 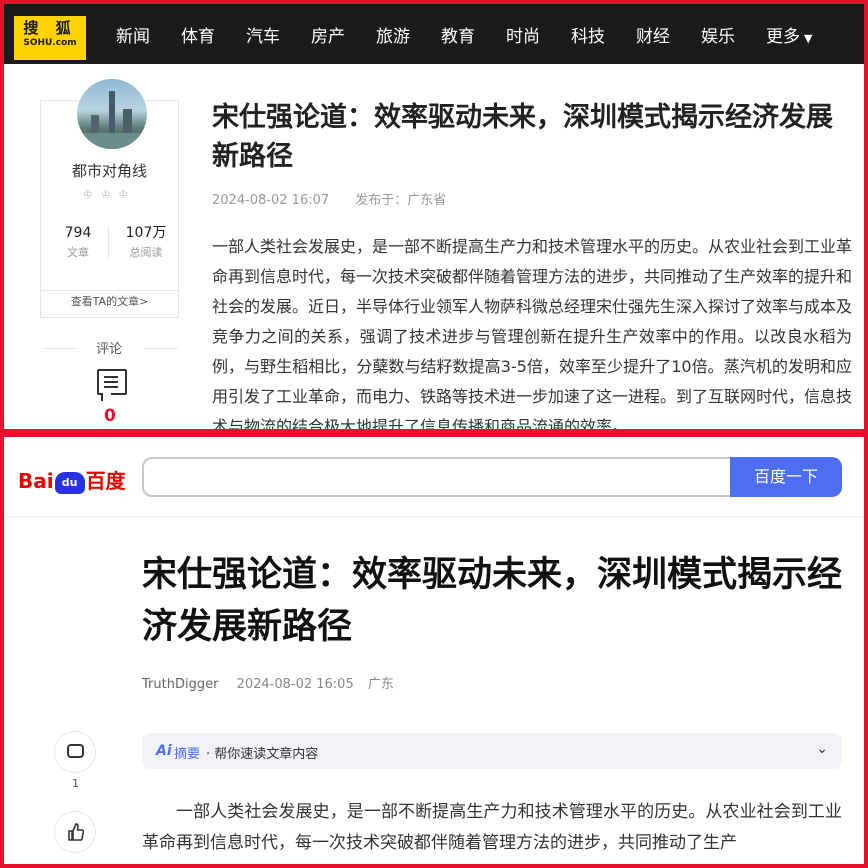 I want to click on reads-label: 总阅读, so click(x=146, y=252).